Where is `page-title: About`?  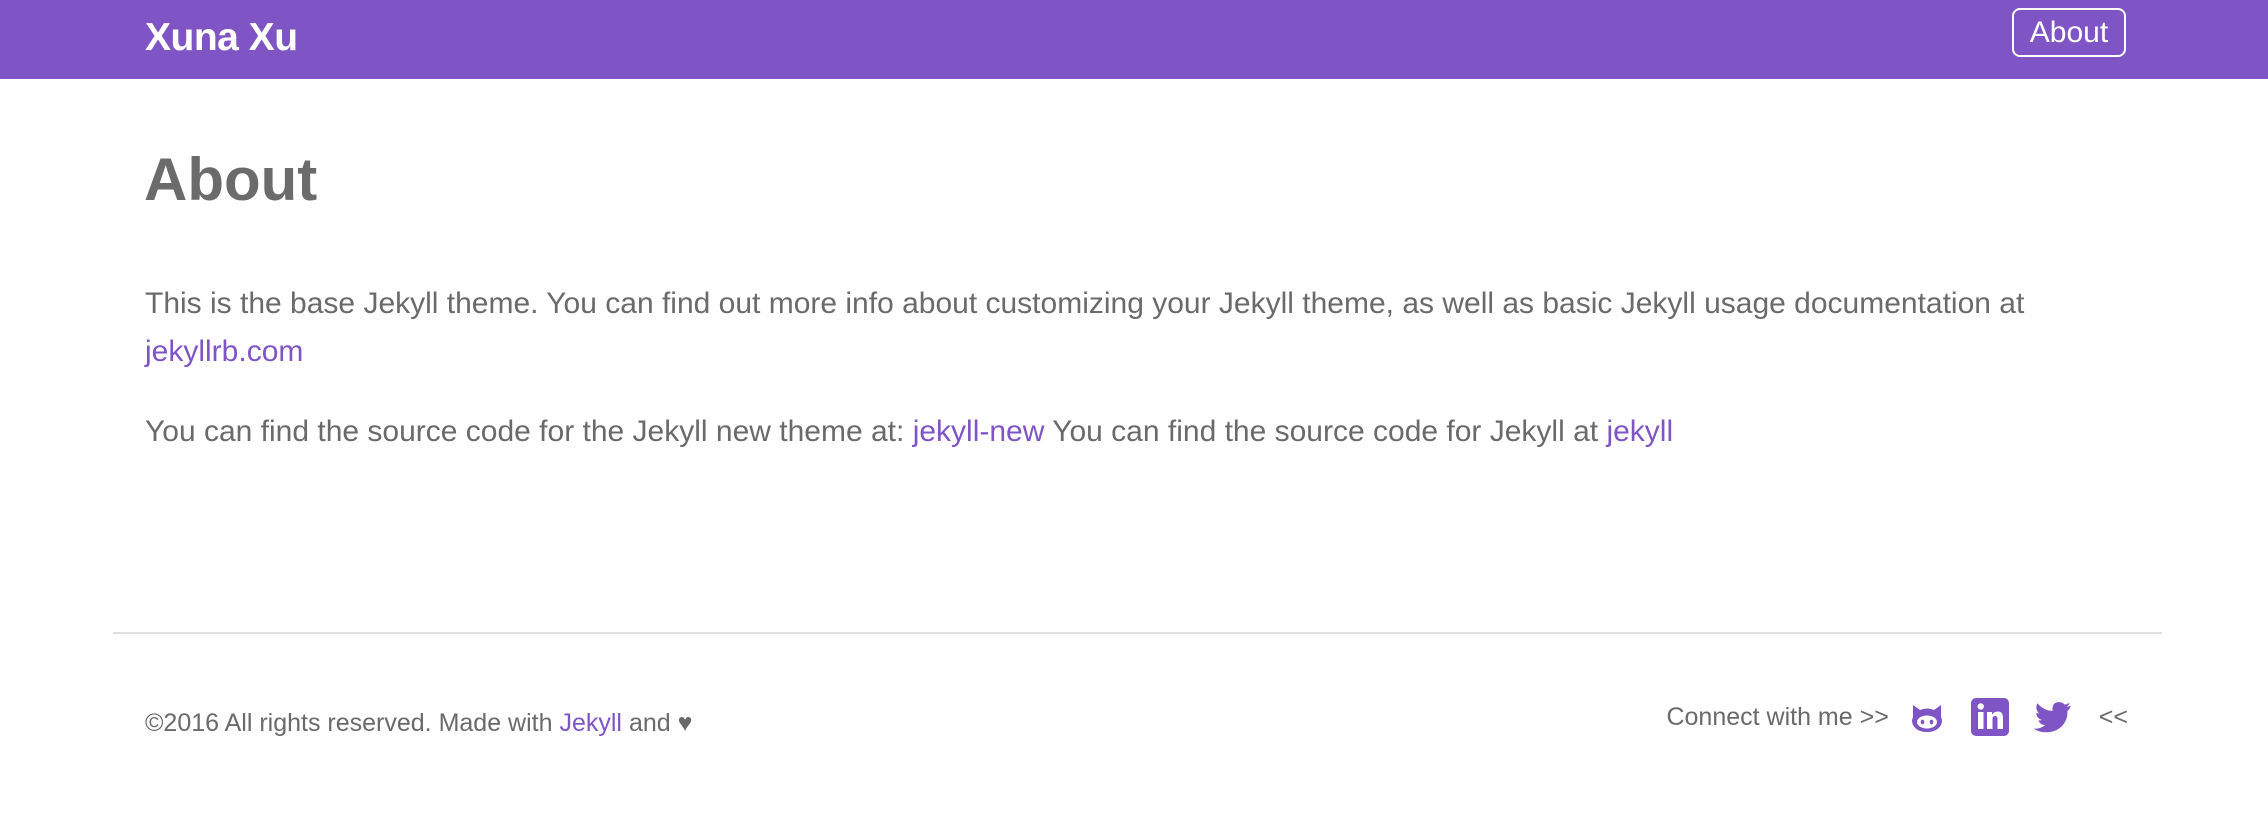
page-title: About is located at coordinates (231, 179).